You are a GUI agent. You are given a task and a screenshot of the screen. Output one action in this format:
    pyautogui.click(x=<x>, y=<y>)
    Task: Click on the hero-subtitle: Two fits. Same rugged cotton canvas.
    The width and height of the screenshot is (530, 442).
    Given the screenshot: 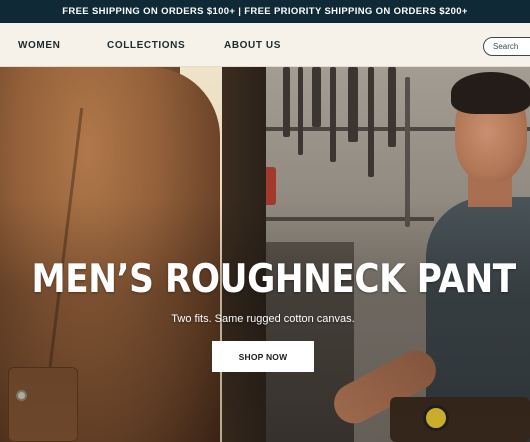 What is the action you would take?
    pyautogui.click(x=263, y=319)
    